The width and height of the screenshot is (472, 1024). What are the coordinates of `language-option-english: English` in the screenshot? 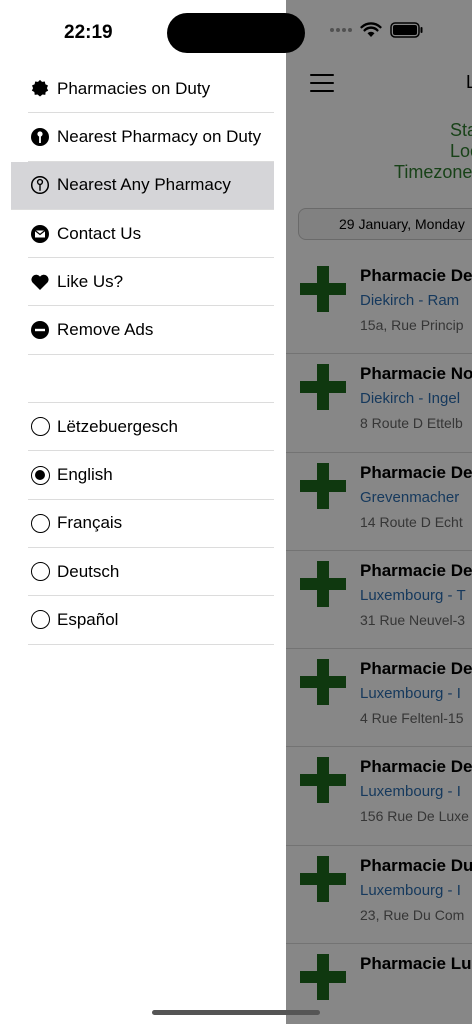 It's located at (151, 475).